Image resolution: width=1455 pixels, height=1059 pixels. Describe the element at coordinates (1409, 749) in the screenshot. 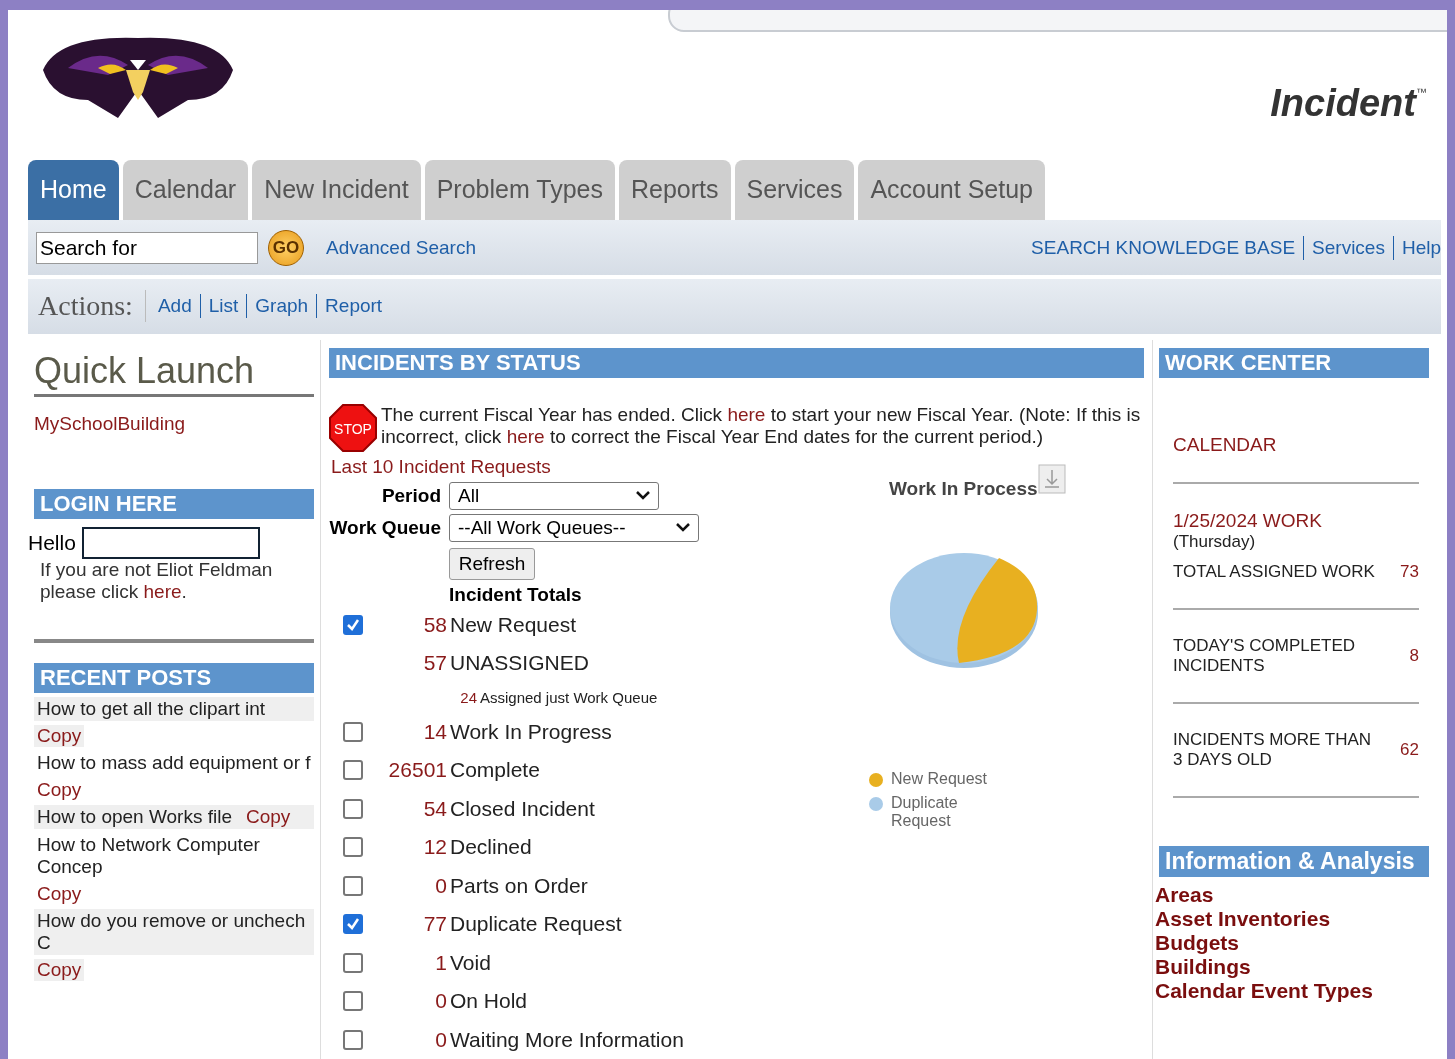

I see `stat-value: 62` at that location.